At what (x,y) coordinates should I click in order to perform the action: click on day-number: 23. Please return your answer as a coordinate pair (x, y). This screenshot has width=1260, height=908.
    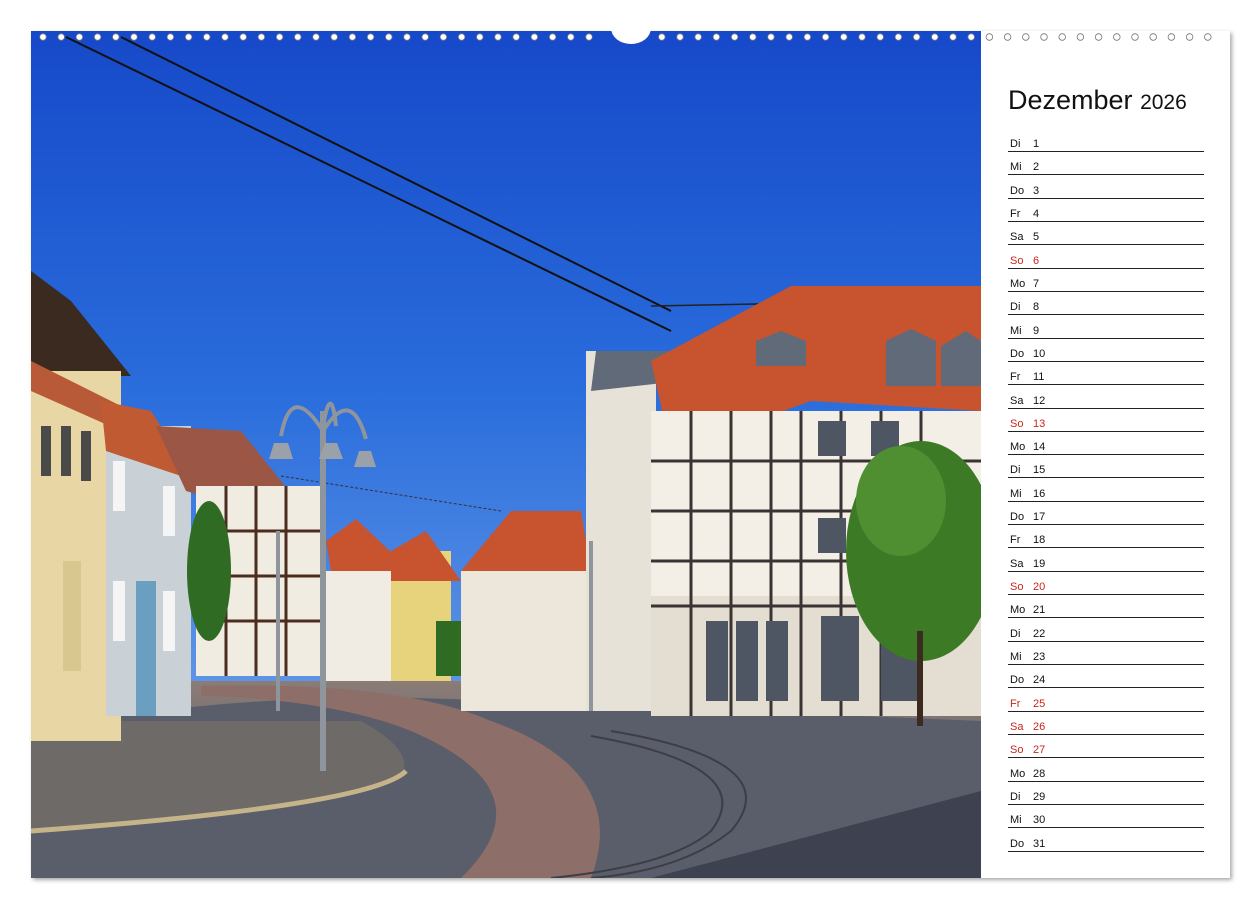
    Looking at the image, I should click on (1039, 657).